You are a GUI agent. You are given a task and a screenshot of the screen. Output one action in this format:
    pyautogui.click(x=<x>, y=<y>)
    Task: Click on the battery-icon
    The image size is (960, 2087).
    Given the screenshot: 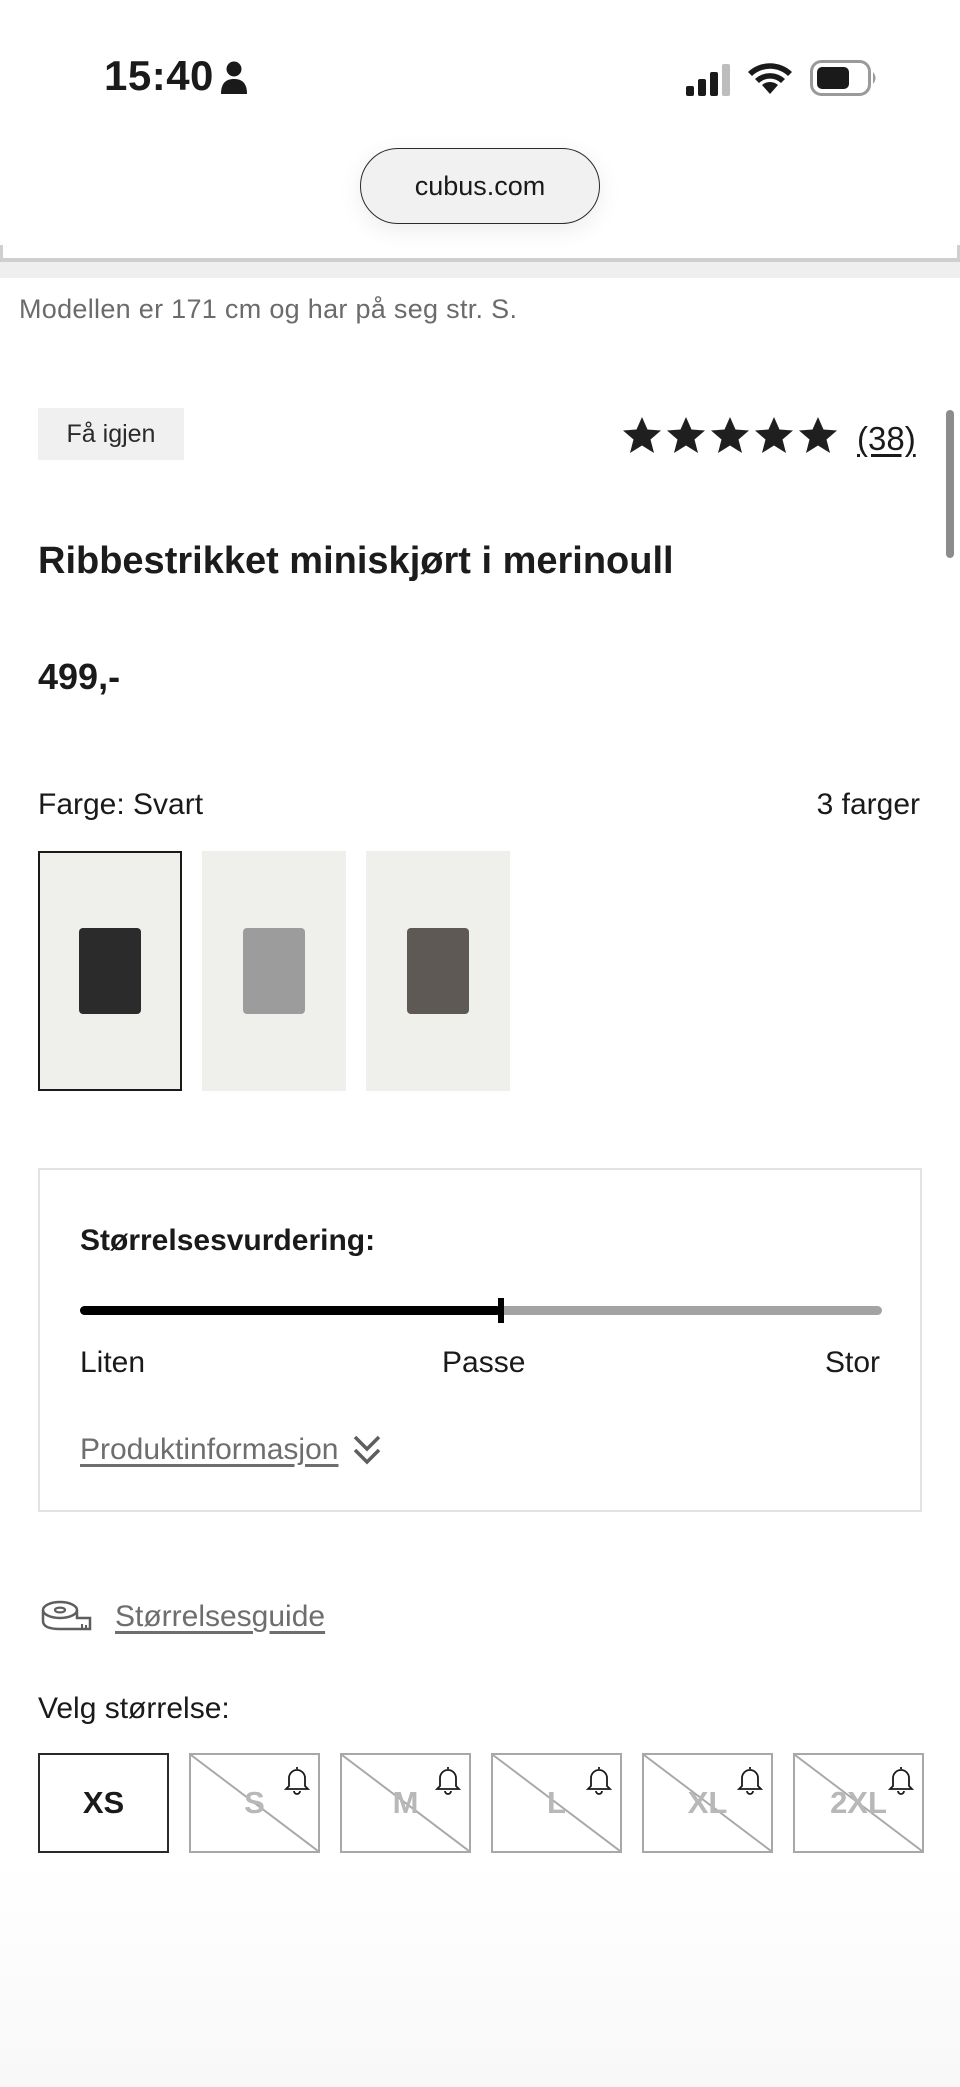 What is the action you would take?
    pyautogui.click(x=843, y=78)
    